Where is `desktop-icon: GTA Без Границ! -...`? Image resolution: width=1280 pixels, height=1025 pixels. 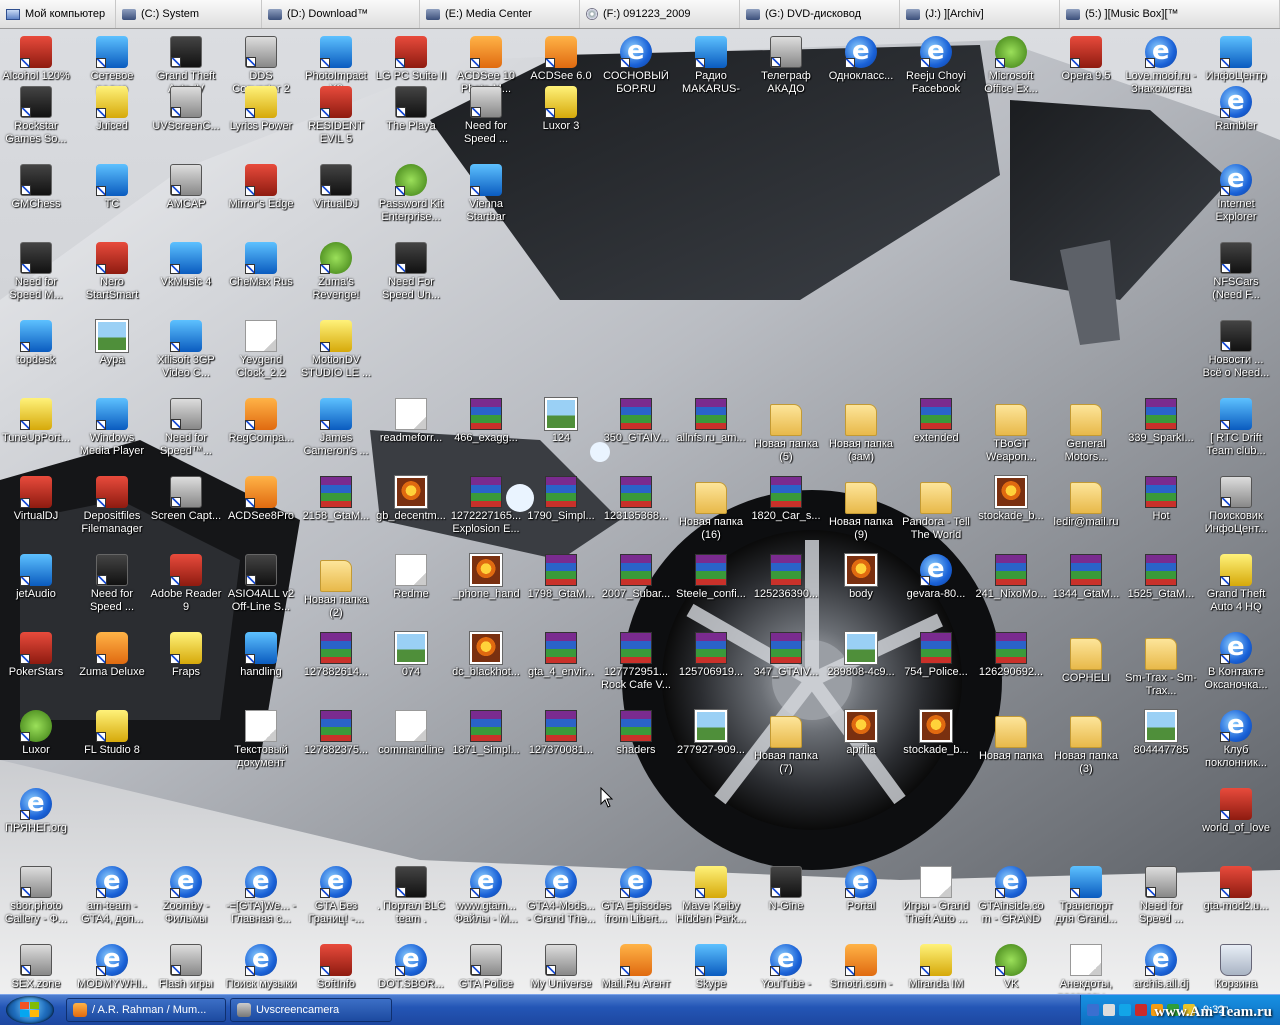 desktop-icon: GTA Без Границ! -... is located at coordinates (336, 896).